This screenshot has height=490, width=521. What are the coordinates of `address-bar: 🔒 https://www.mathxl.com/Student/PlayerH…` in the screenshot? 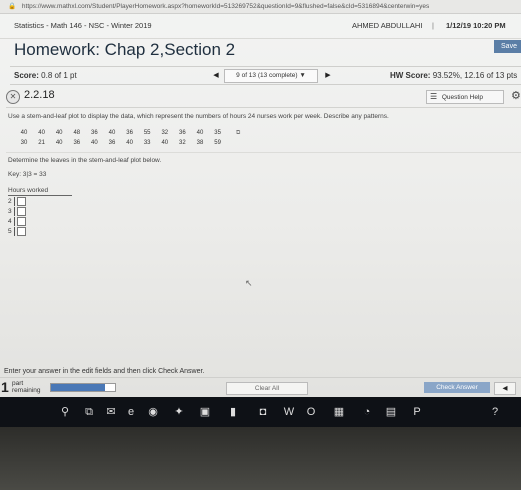 It's located at (260, 7).